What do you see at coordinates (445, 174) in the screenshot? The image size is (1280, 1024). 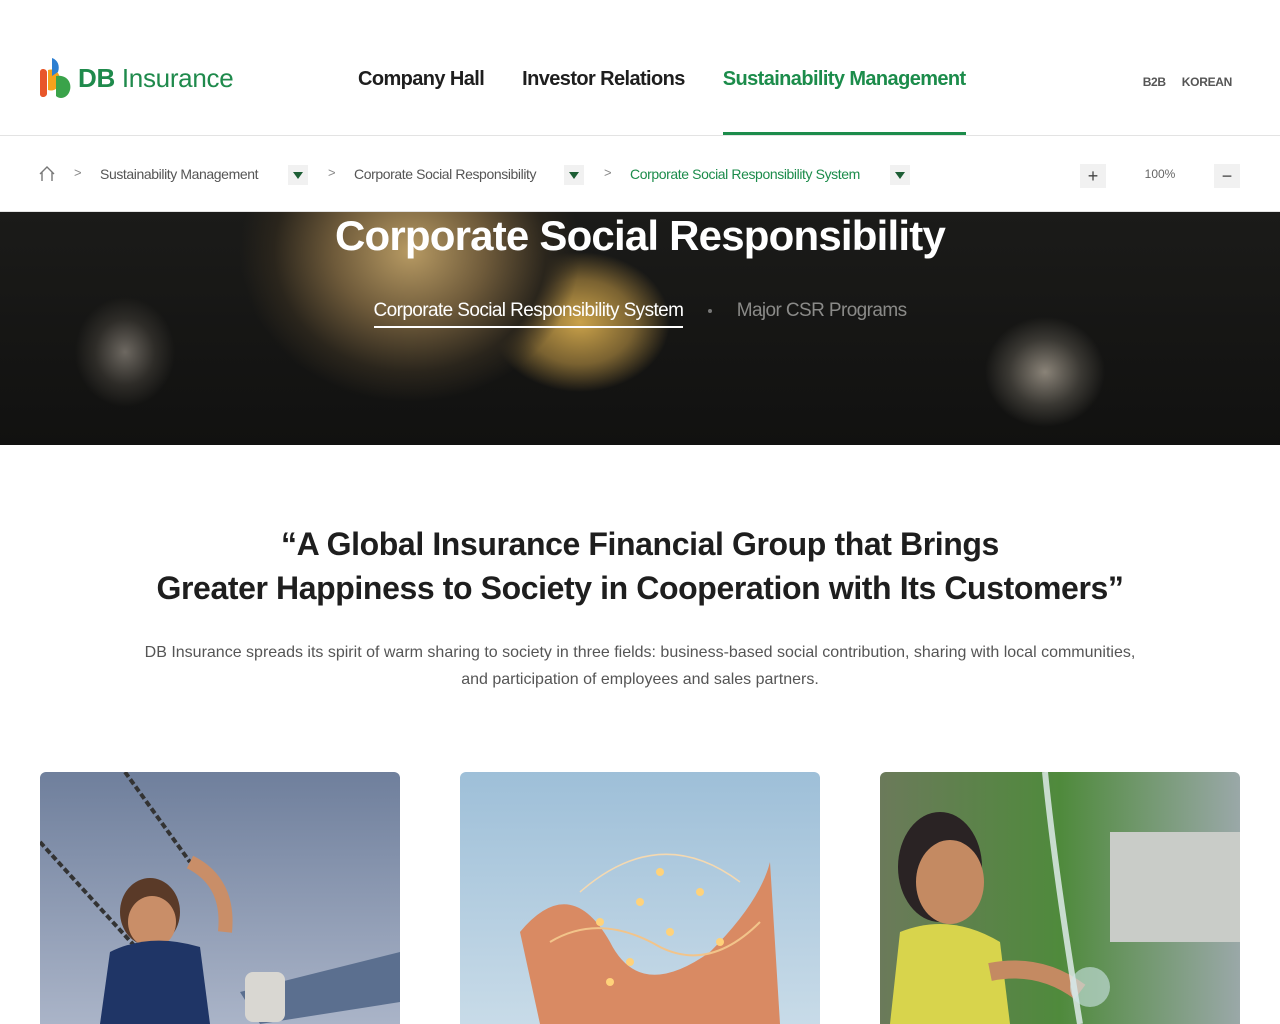 I see `breadcrumb-item-csr: Corporate Social Responsibility` at bounding box center [445, 174].